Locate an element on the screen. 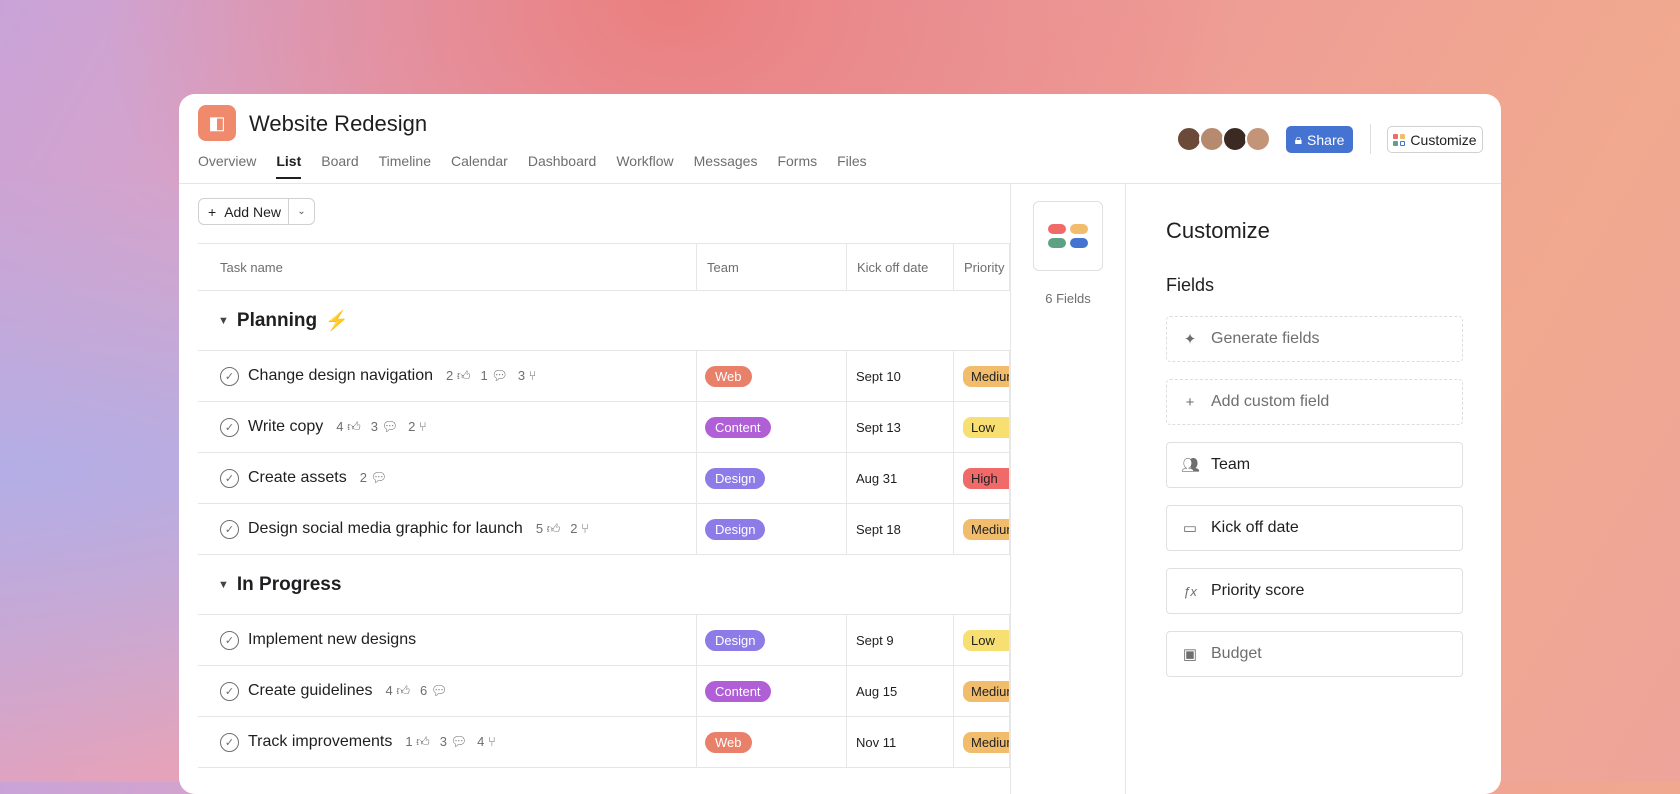 The height and width of the screenshot is (794, 1680). table-row: ✓ Write copy 4 👍︎ 3 💬︎ 2 ⑂ Content Sept 13 Low is located at coordinates (604, 427).